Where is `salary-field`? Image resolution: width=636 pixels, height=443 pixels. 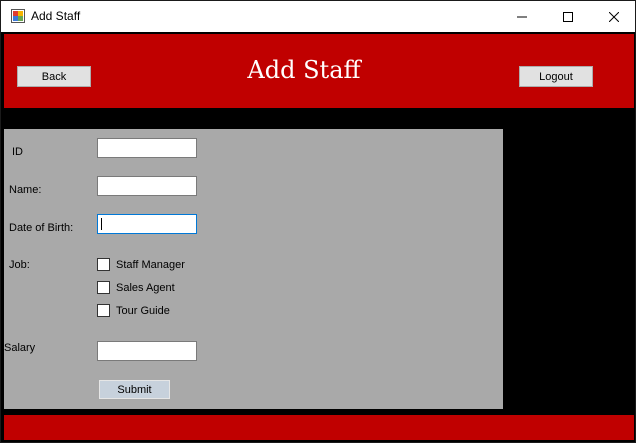
salary-field is located at coordinates (147, 351).